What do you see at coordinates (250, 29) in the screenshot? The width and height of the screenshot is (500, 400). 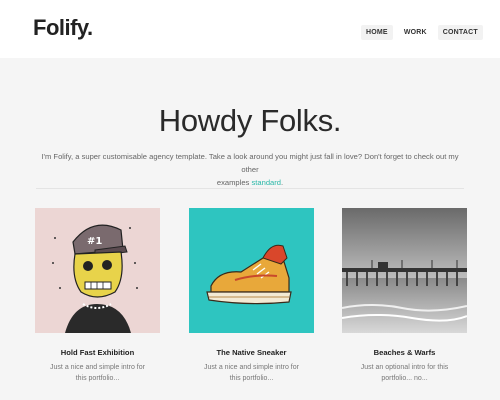 I see `site-header: Folify. HOME WORK CONTACT` at bounding box center [250, 29].